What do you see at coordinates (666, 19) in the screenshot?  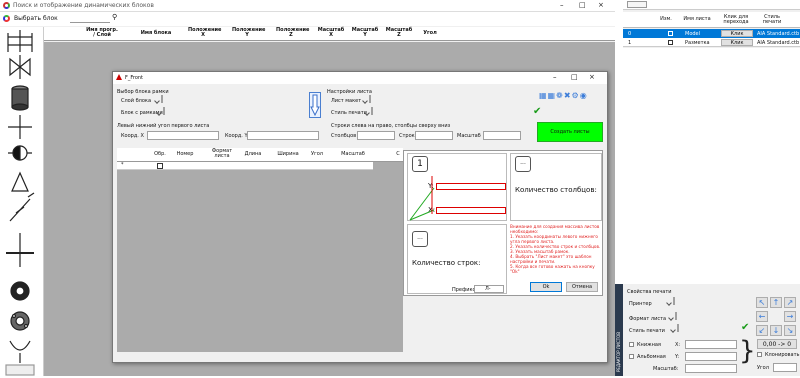 I see `lh-changed: Изм.` at bounding box center [666, 19].